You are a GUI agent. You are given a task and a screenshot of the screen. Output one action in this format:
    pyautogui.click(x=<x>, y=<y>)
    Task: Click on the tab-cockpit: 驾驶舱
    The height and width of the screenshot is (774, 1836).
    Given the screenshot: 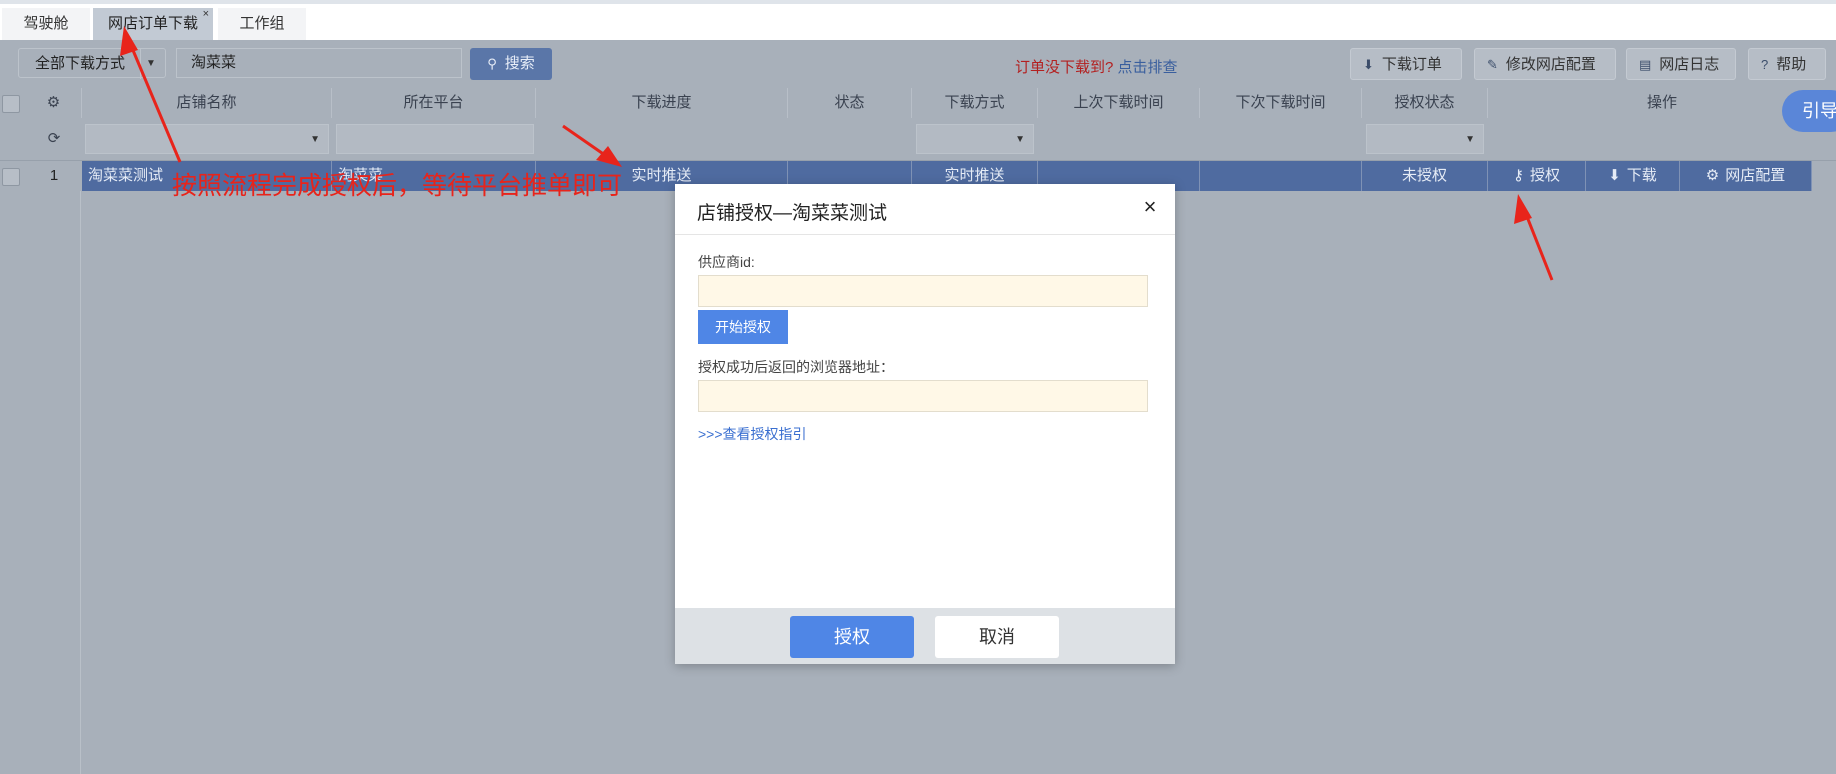 What is the action you would take?
    pyautogui.click(x=46, y=24)
    